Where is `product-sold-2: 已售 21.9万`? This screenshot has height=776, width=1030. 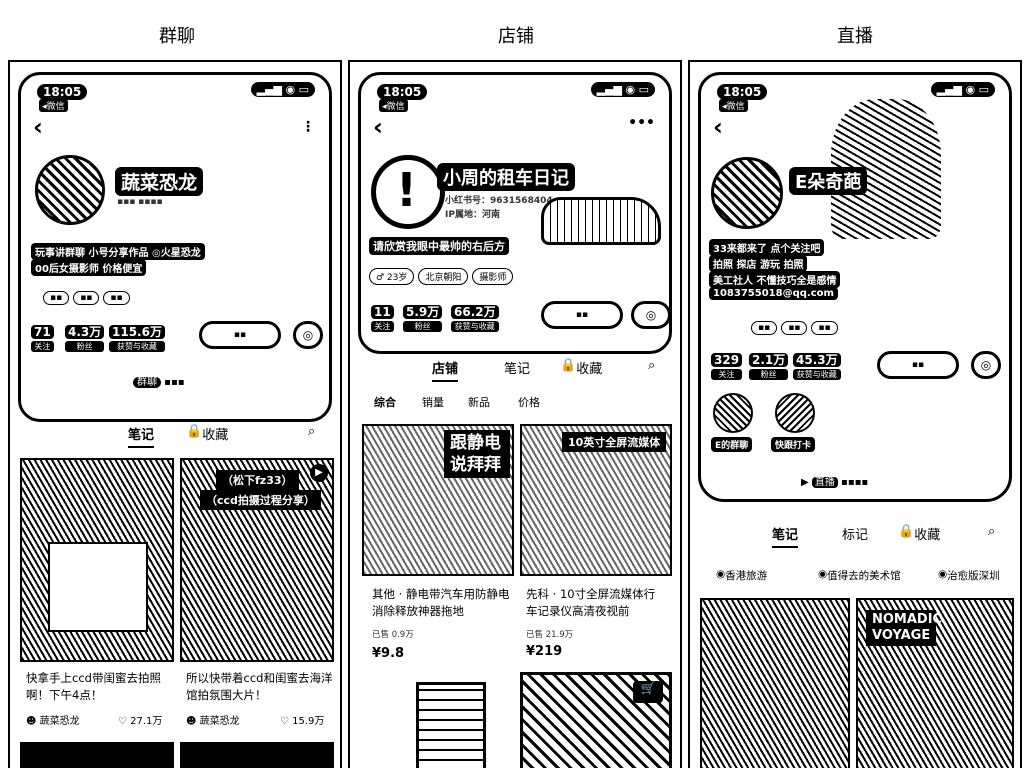 product-sold-2: 已售 21.9万 is located at coordinates (550, 635).